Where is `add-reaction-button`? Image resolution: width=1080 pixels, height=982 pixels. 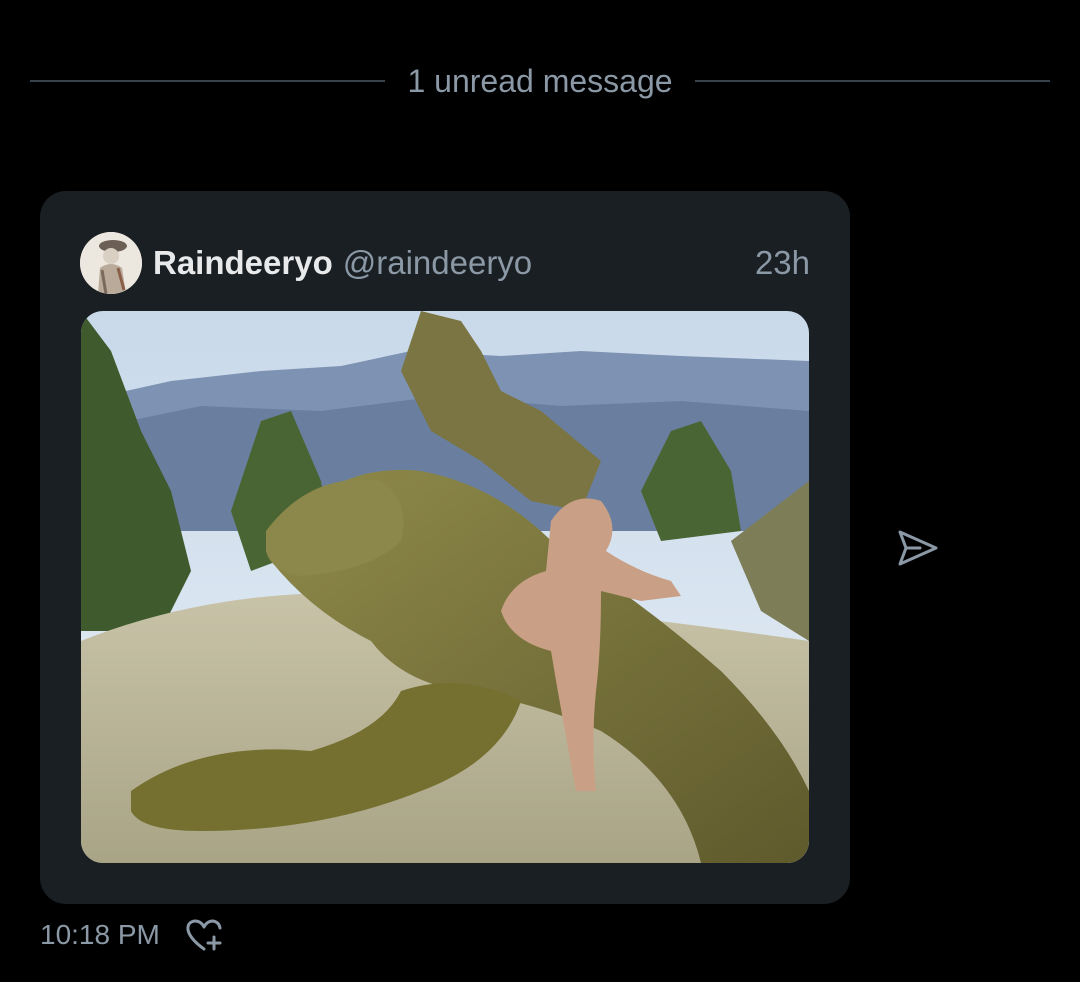
add-reaction-button is located at coordinates (204, 935).